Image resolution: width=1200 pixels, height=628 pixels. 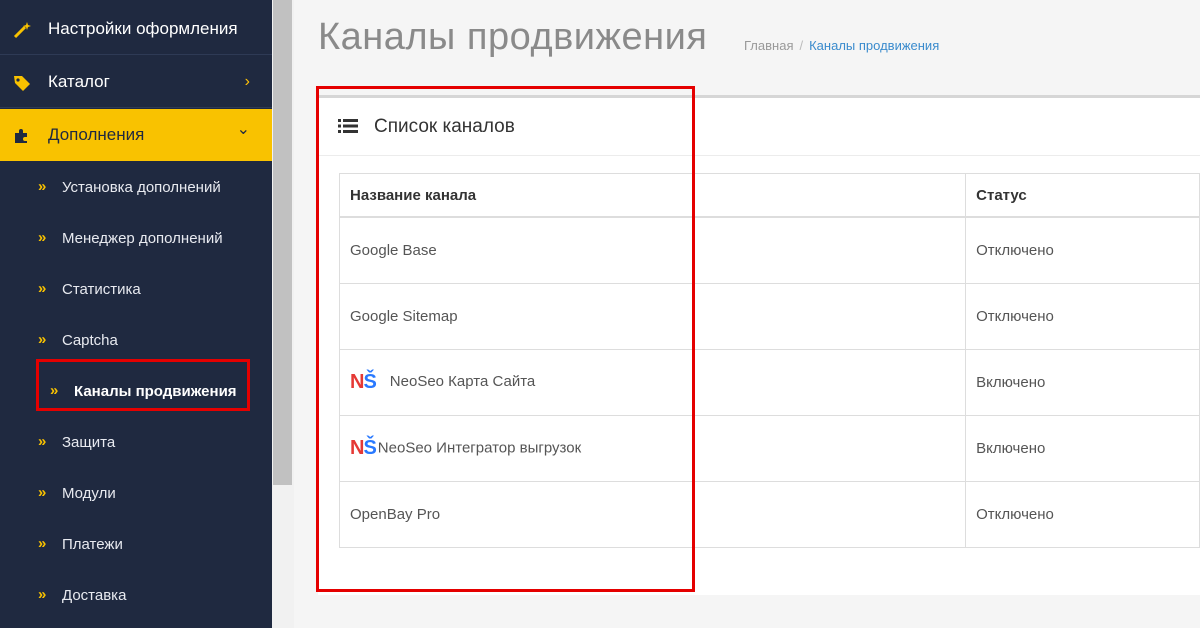 I want to click on channel-name: OpenBay Pro, so click(x=652, y=514).